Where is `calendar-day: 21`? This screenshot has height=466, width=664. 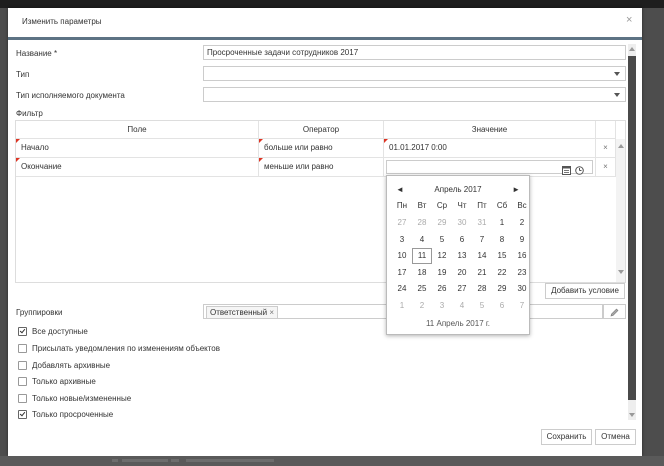
calendar-day: 21 is located at coordinates (482, 273).